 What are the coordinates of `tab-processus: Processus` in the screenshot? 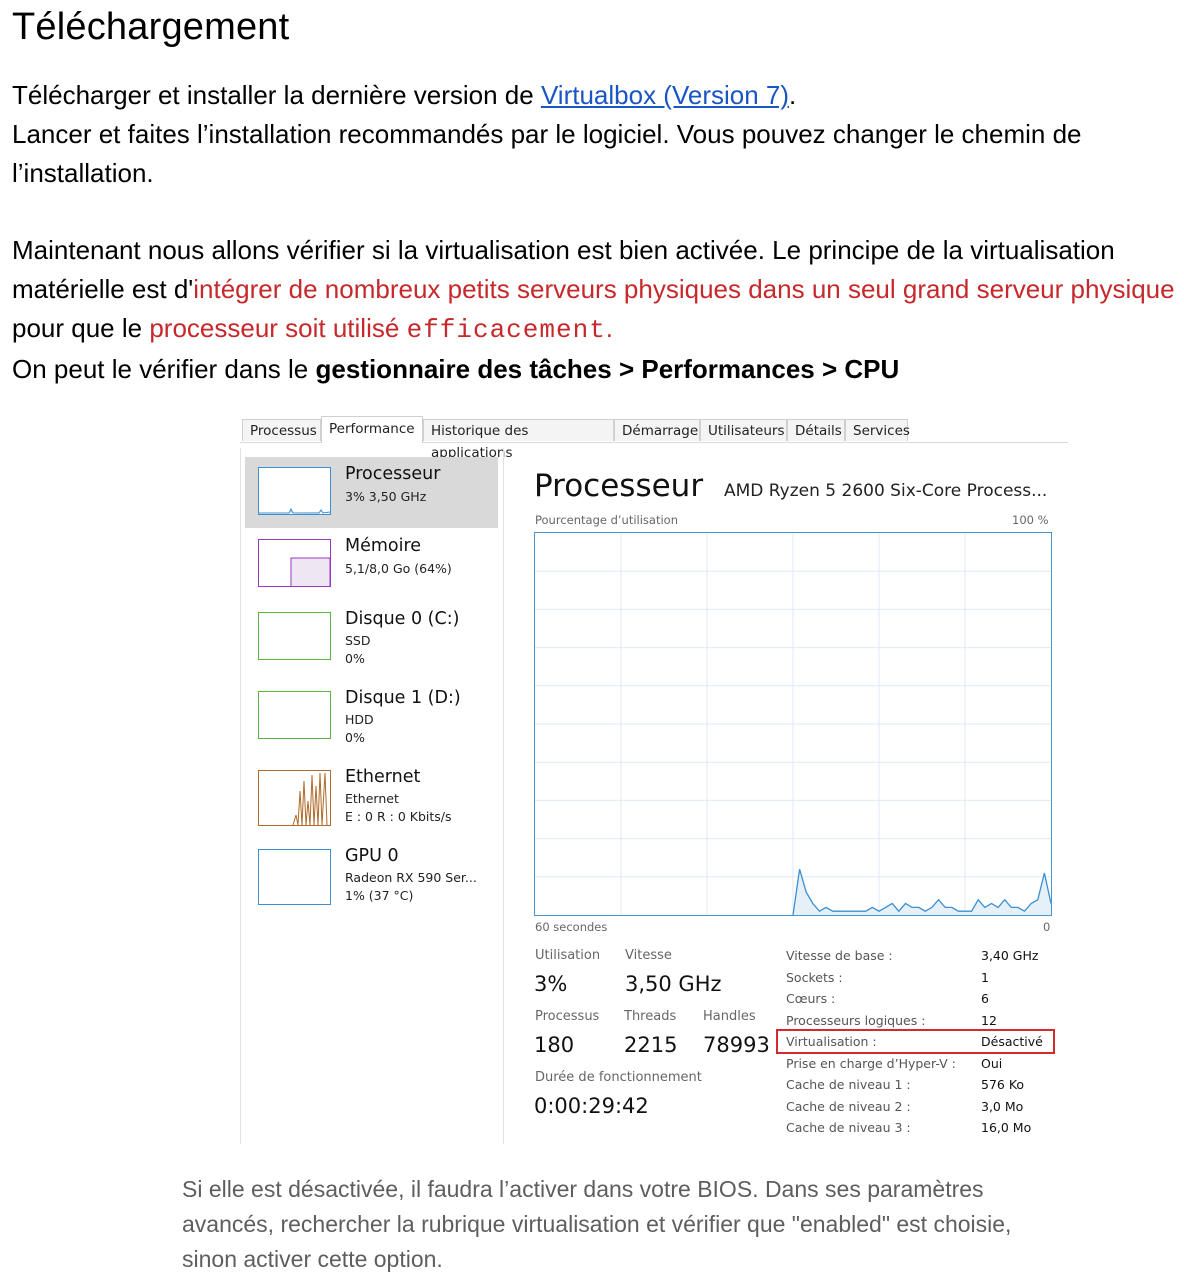 It's located at (281, 430).